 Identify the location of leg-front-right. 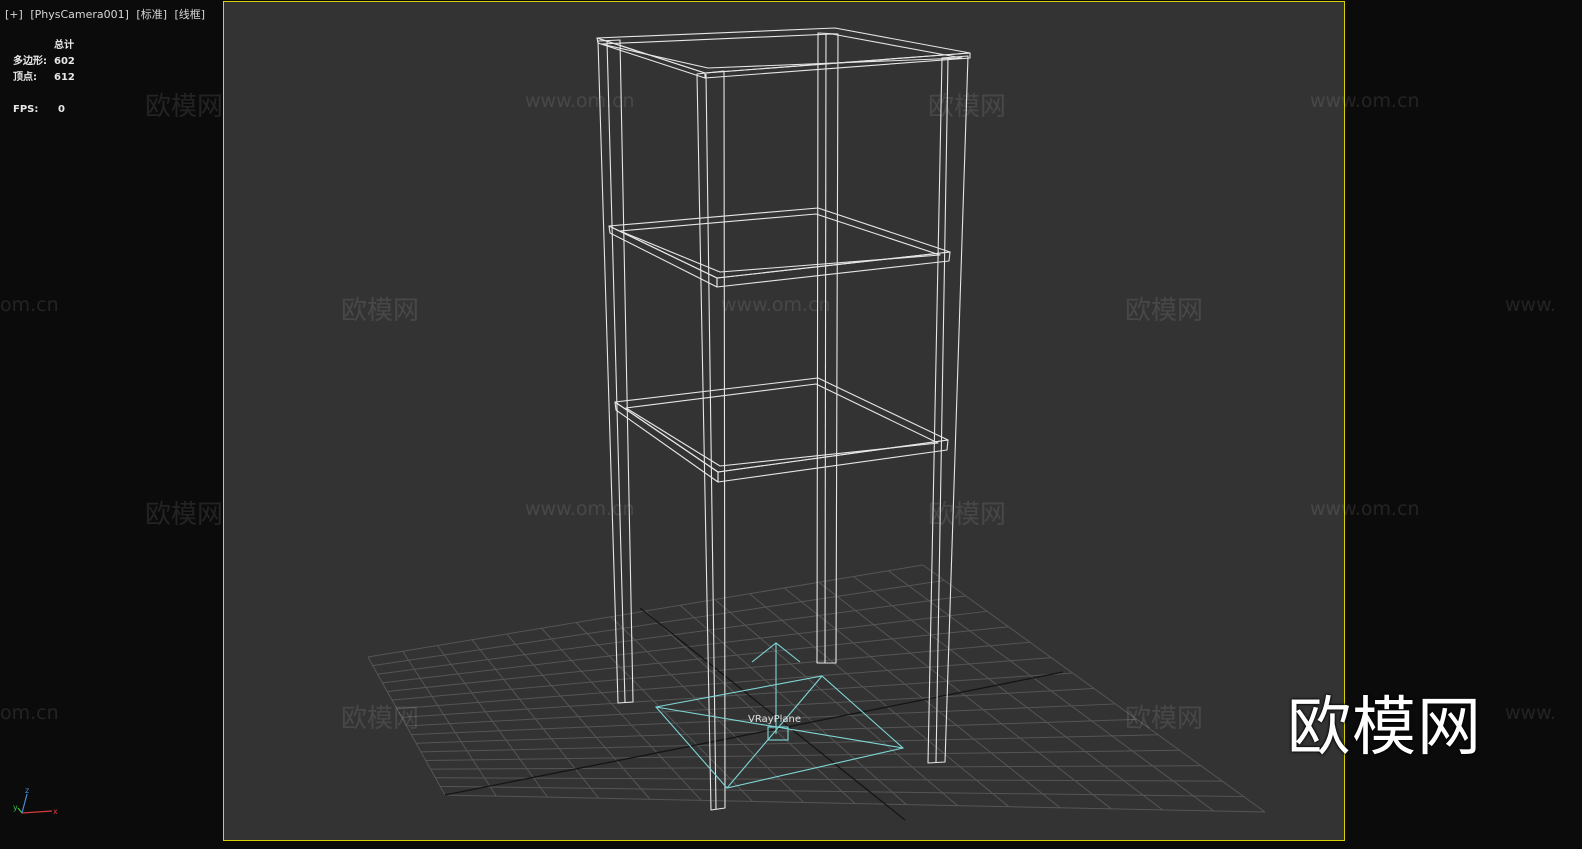
(948, 409).